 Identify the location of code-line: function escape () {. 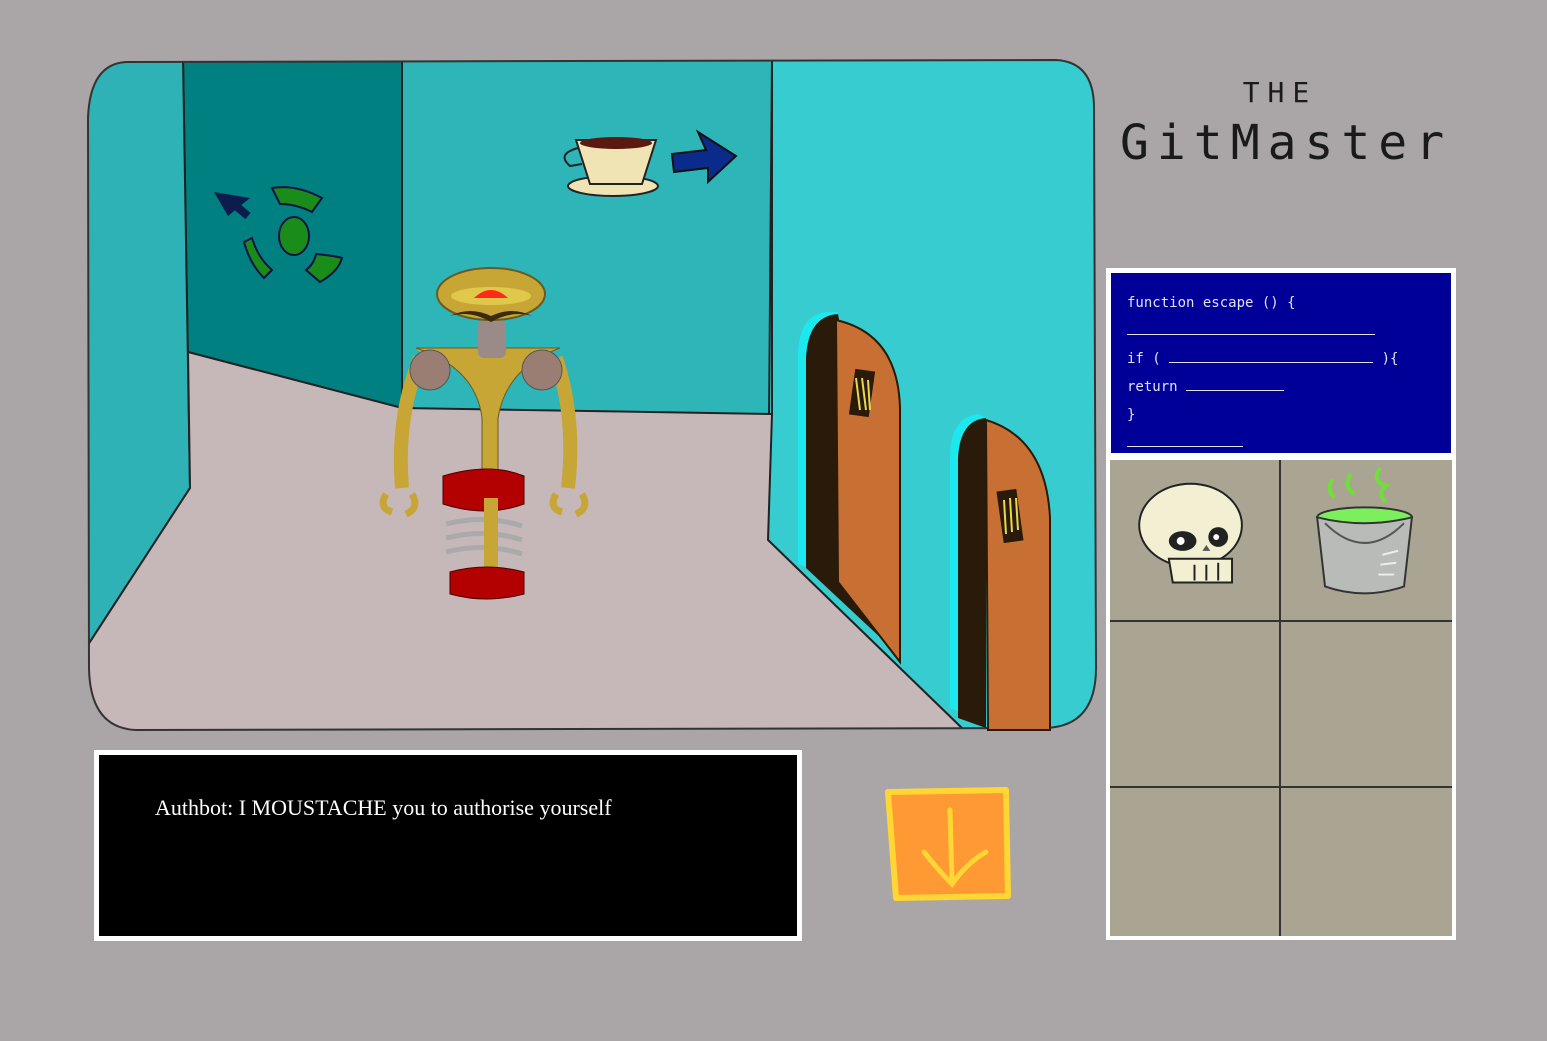
(1281, 303).